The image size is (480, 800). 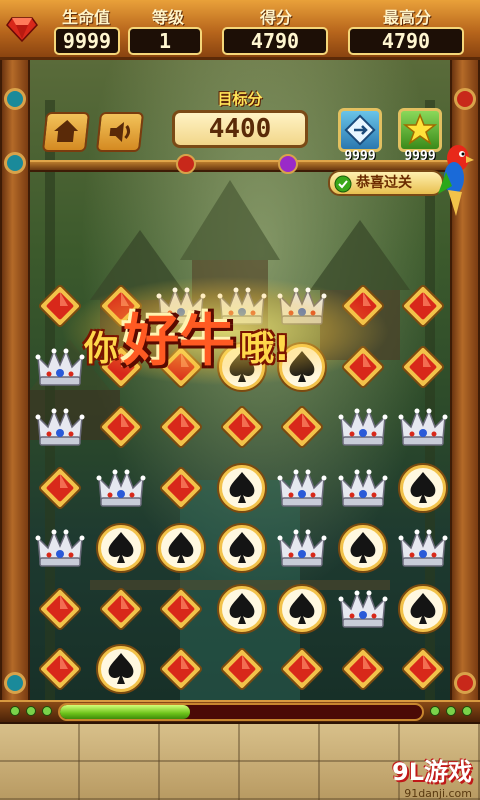 What do you see at coordinates (265, 349) in the screenshot?
I see `combo-text-part3: 哦!` at bounding box center [265, 349].